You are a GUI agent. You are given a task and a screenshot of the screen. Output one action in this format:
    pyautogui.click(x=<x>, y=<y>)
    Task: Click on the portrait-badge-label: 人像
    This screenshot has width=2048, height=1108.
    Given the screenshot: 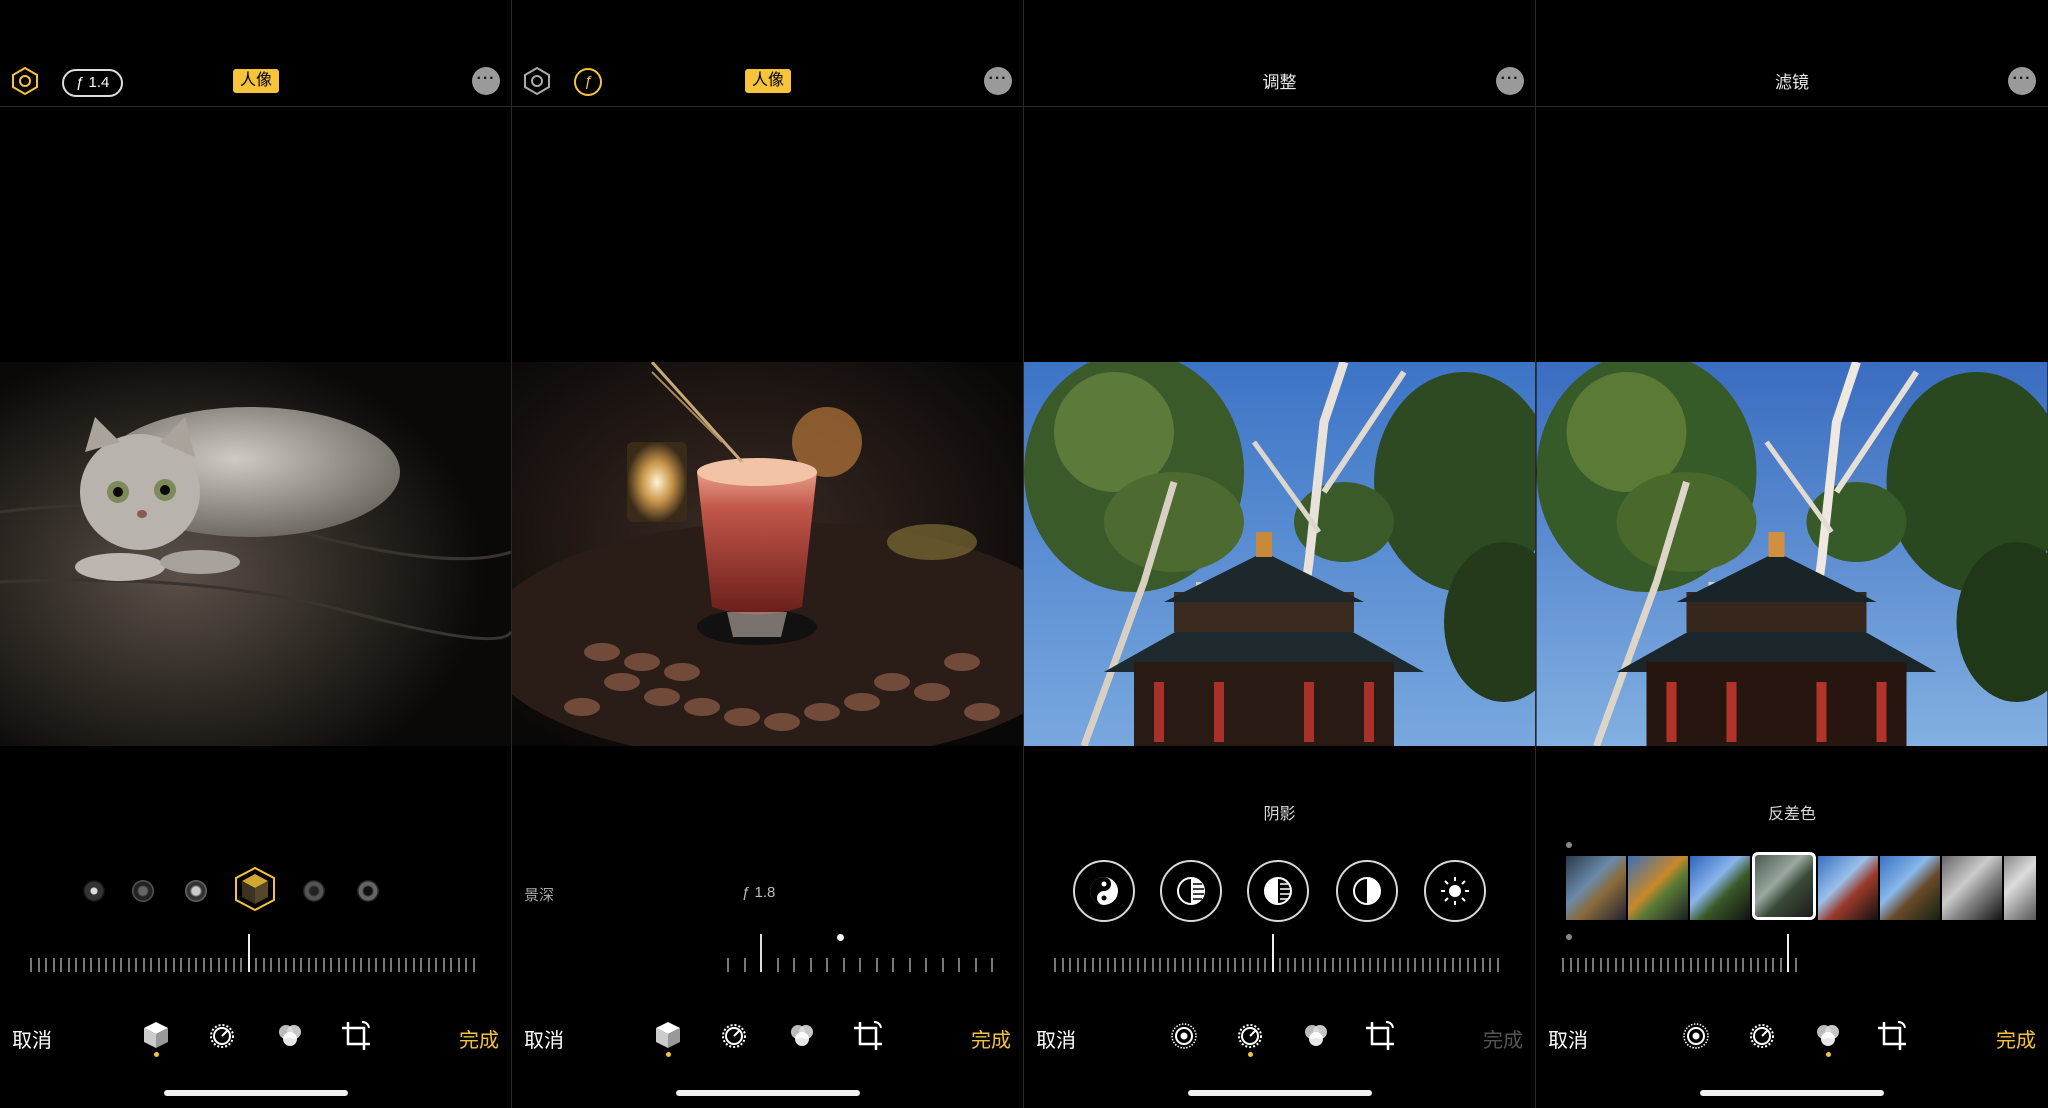 What is the action you would take?
    pyautogui.click(x=768, y=80)
    